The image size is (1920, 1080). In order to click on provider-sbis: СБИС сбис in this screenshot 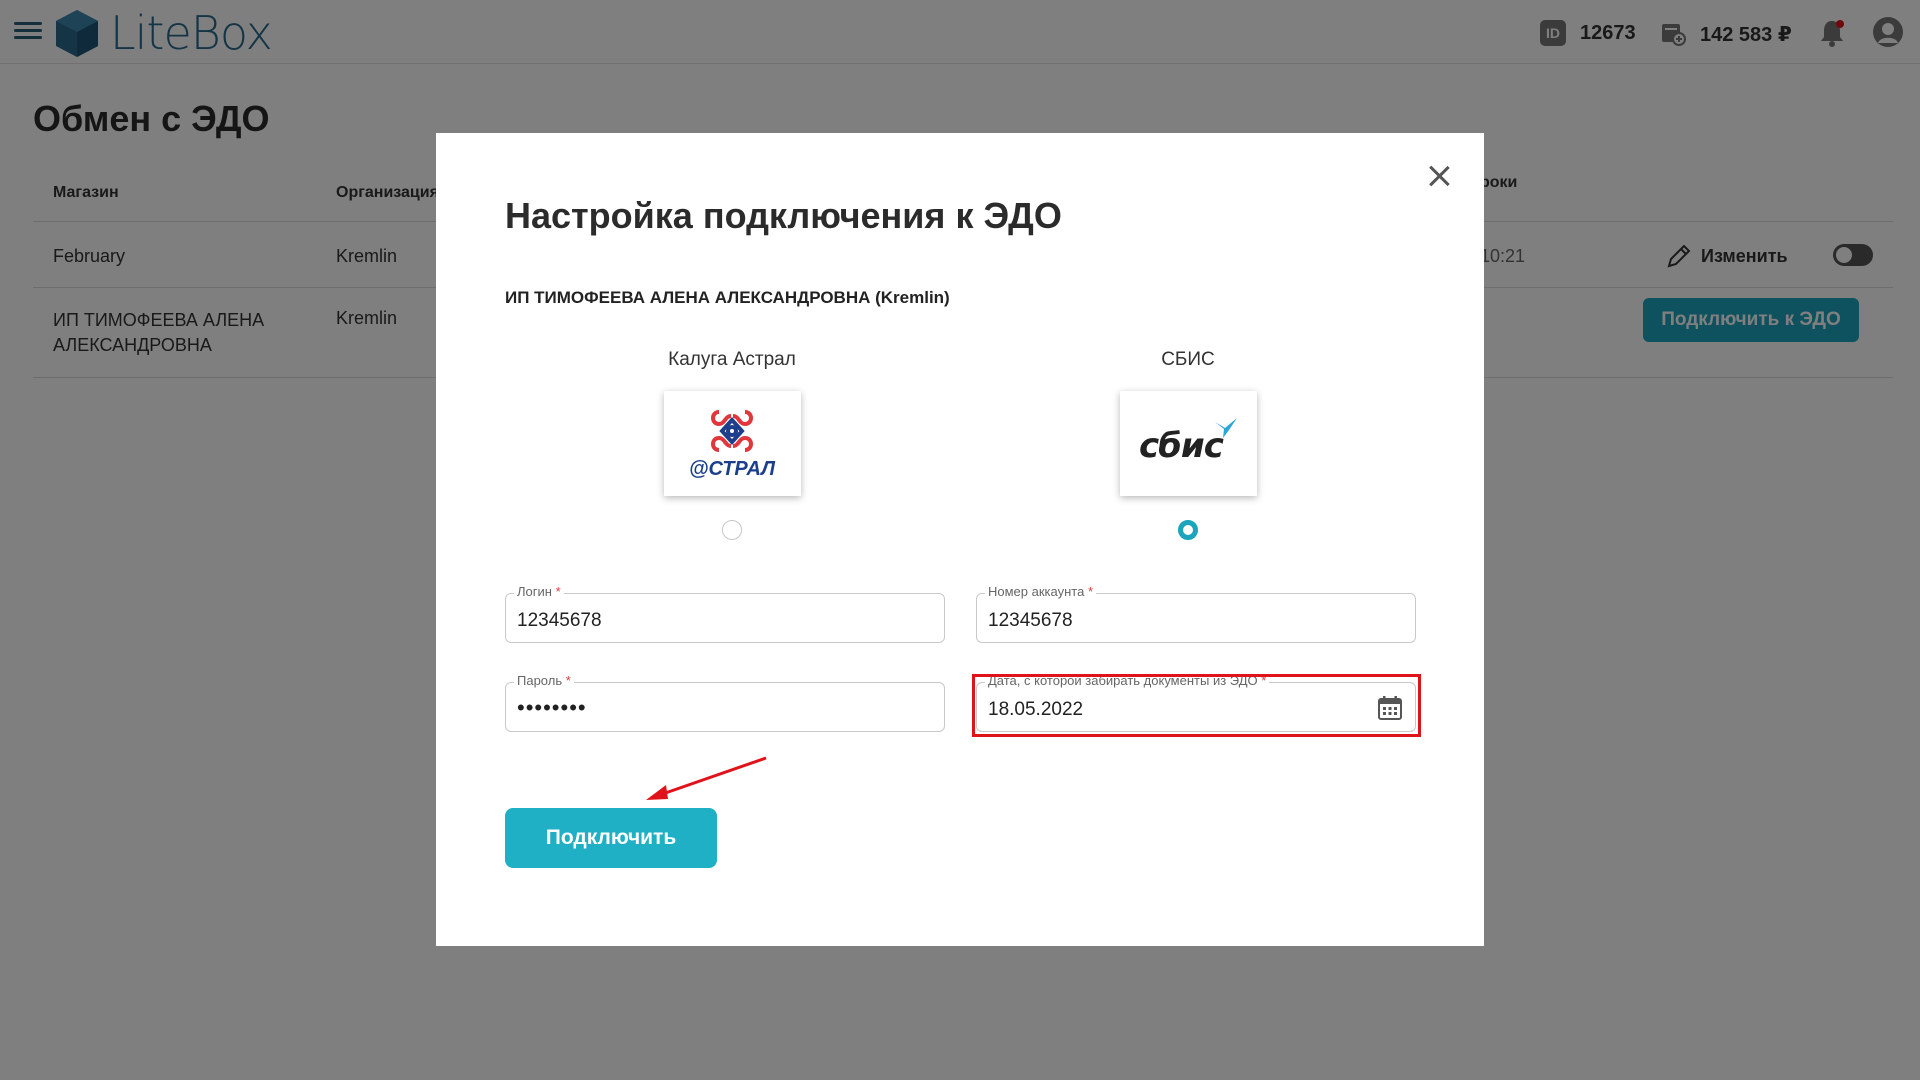, I will do `click(1188, 444)`.